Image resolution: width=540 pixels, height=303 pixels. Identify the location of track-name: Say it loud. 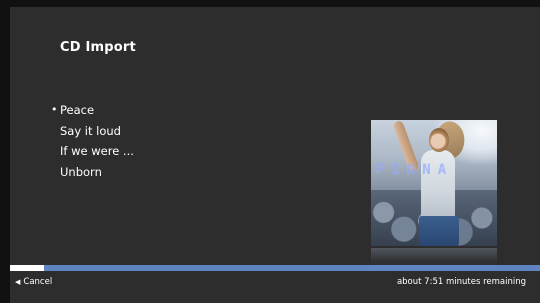
(90, 130).